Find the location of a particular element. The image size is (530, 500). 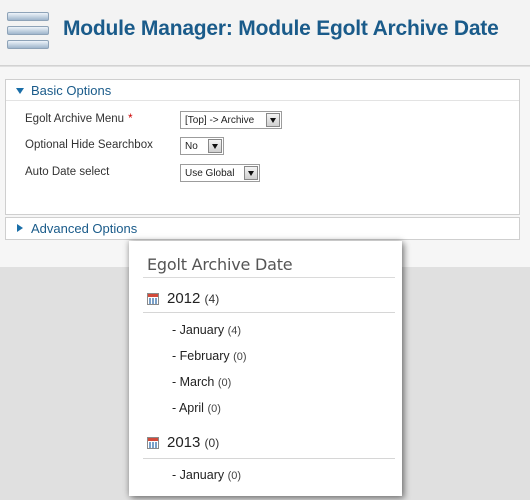

hide-searchbox-value: No is located at coordinates (191, 146).